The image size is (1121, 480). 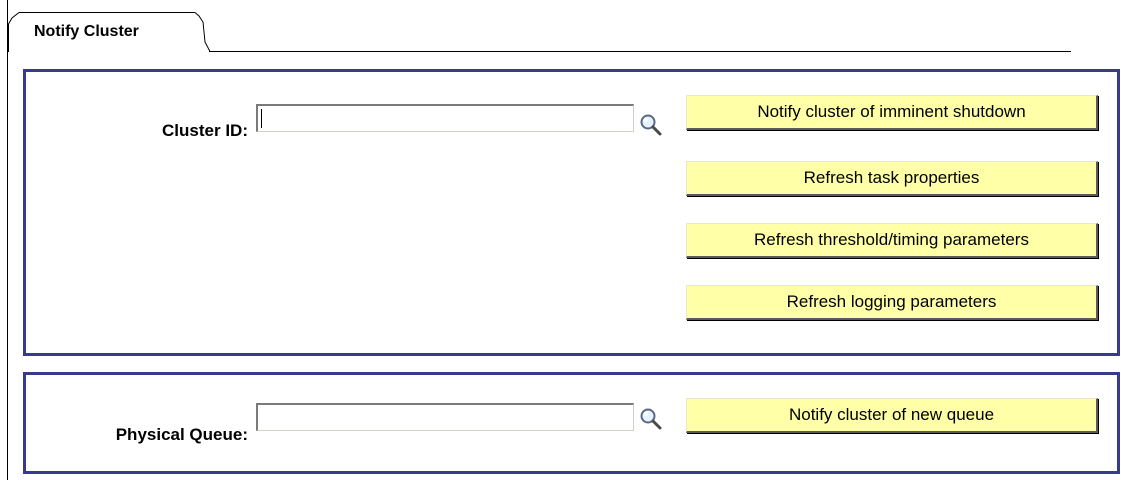 I want to click on physical-queue-label: Physical Queue:, so click(x=181, y=434).